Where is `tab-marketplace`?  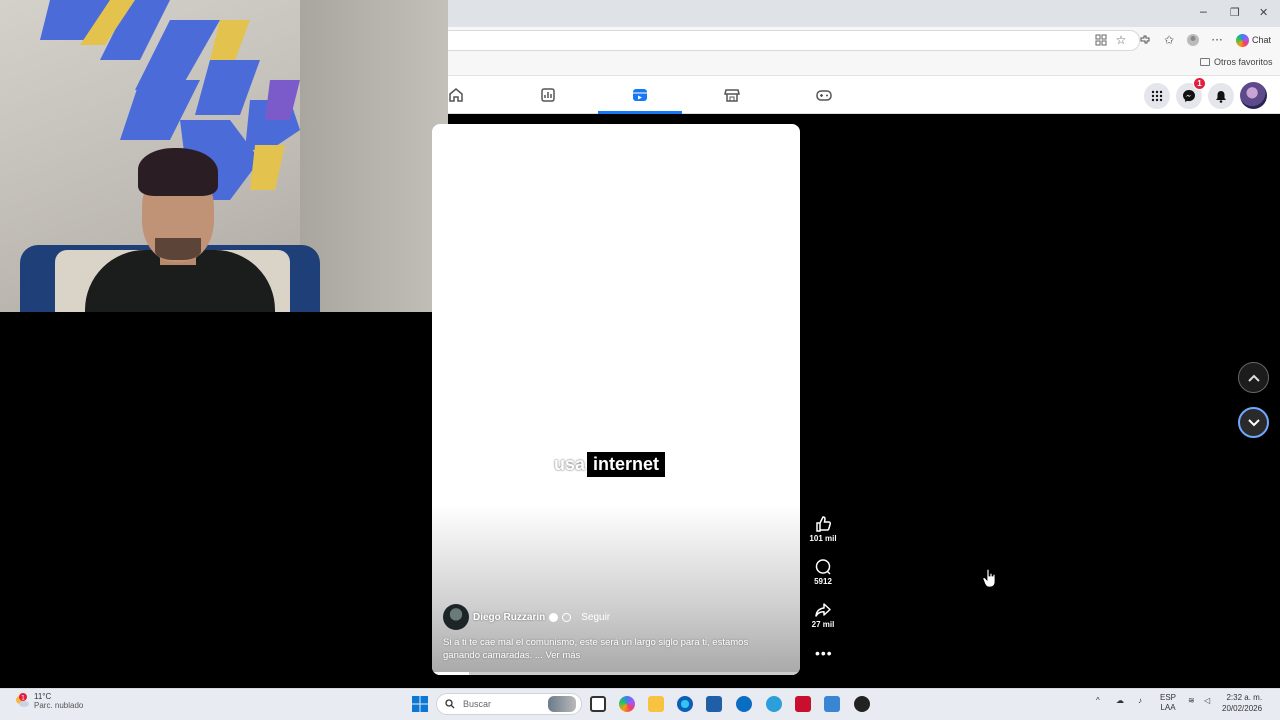 tab-marketplace is located at coordinates (732, 95).